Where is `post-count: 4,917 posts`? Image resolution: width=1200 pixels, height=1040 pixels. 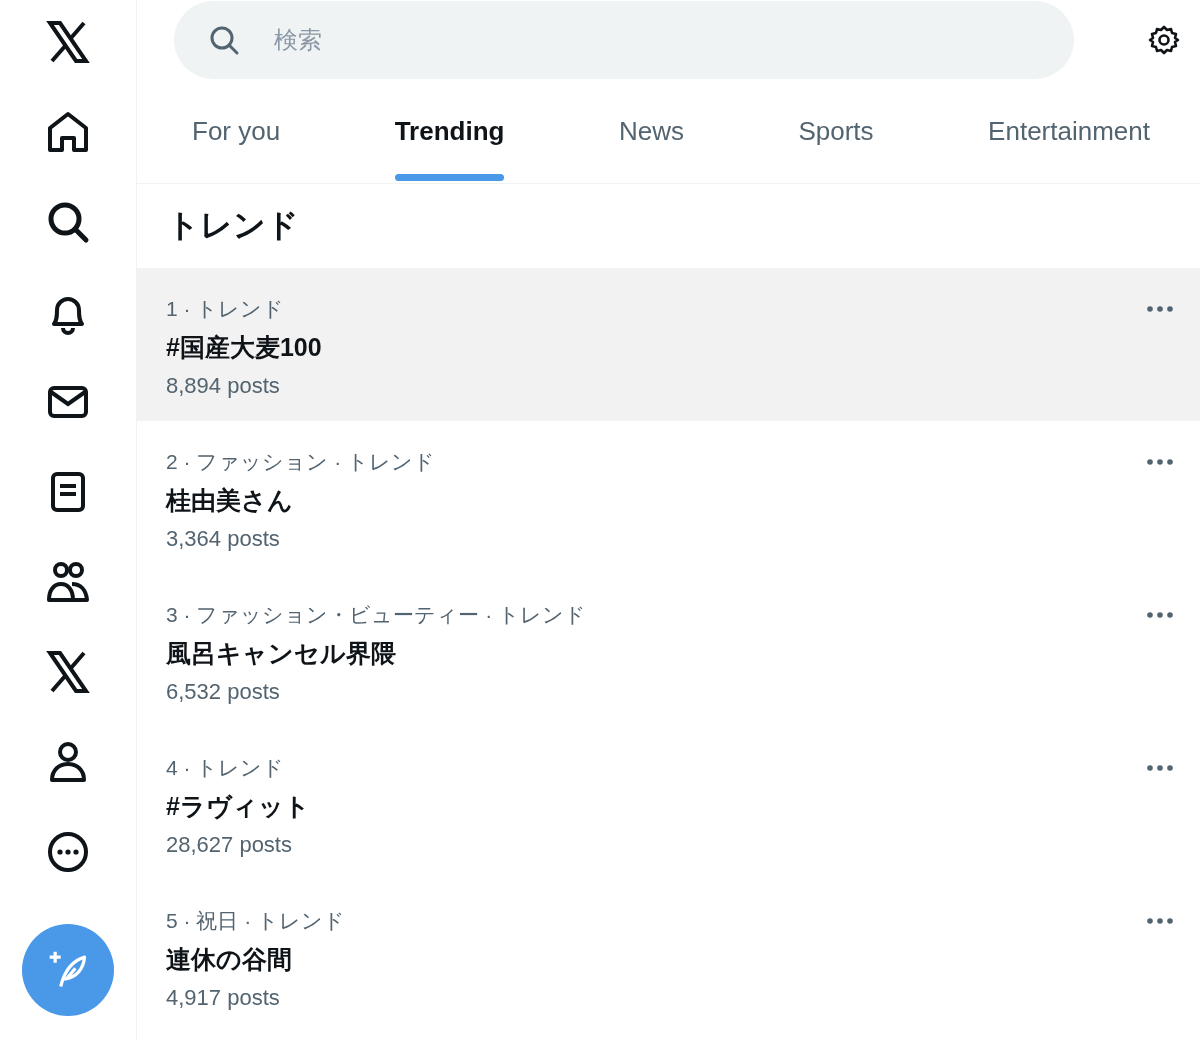
post-count: 4,917 posts is located at coordinates (223, 998).